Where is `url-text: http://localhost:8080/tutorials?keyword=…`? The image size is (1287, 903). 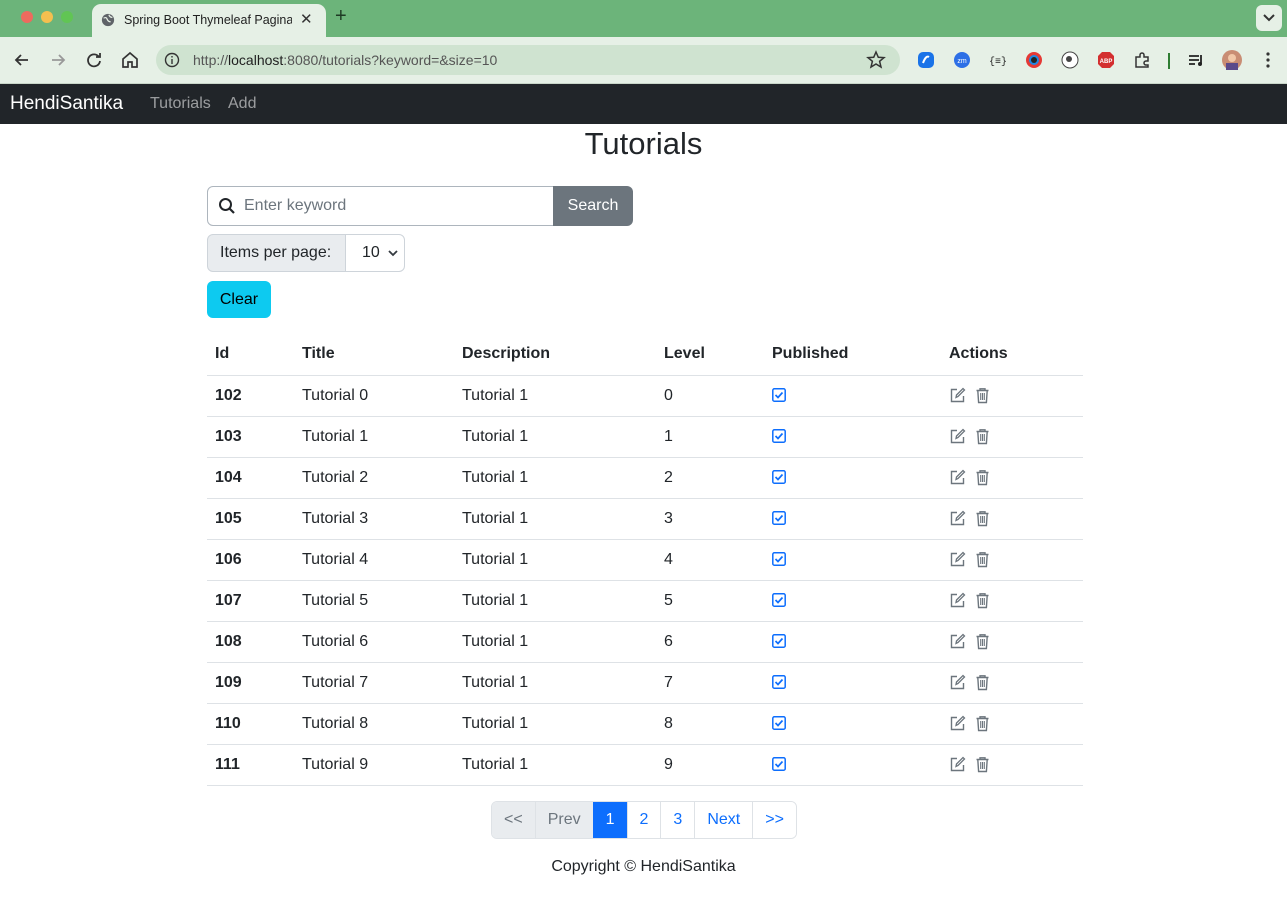 url-text: http://localhost:8080/tutorials?keyword=… is located at coordinates (345, 60).